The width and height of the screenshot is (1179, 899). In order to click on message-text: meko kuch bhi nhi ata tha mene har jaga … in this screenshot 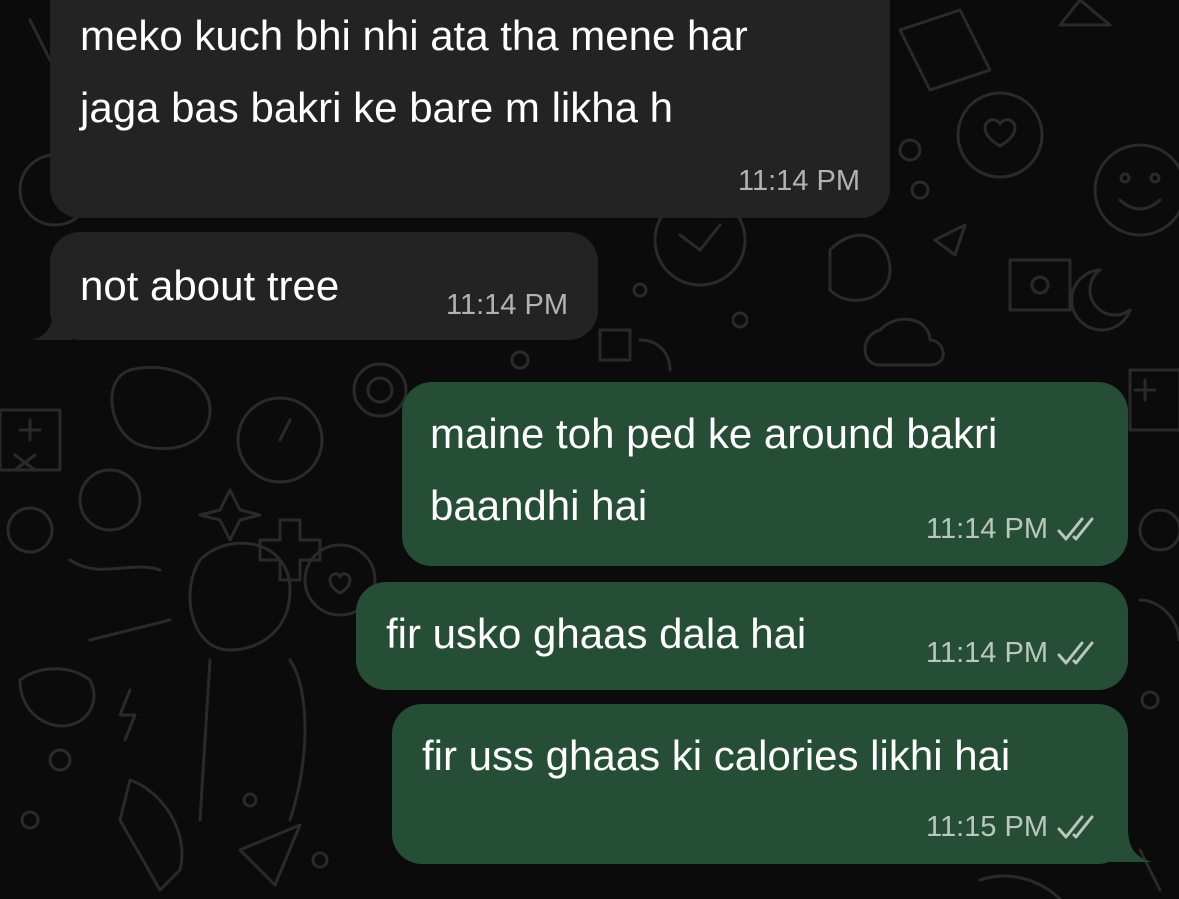, I will do `click(414, 72)`.